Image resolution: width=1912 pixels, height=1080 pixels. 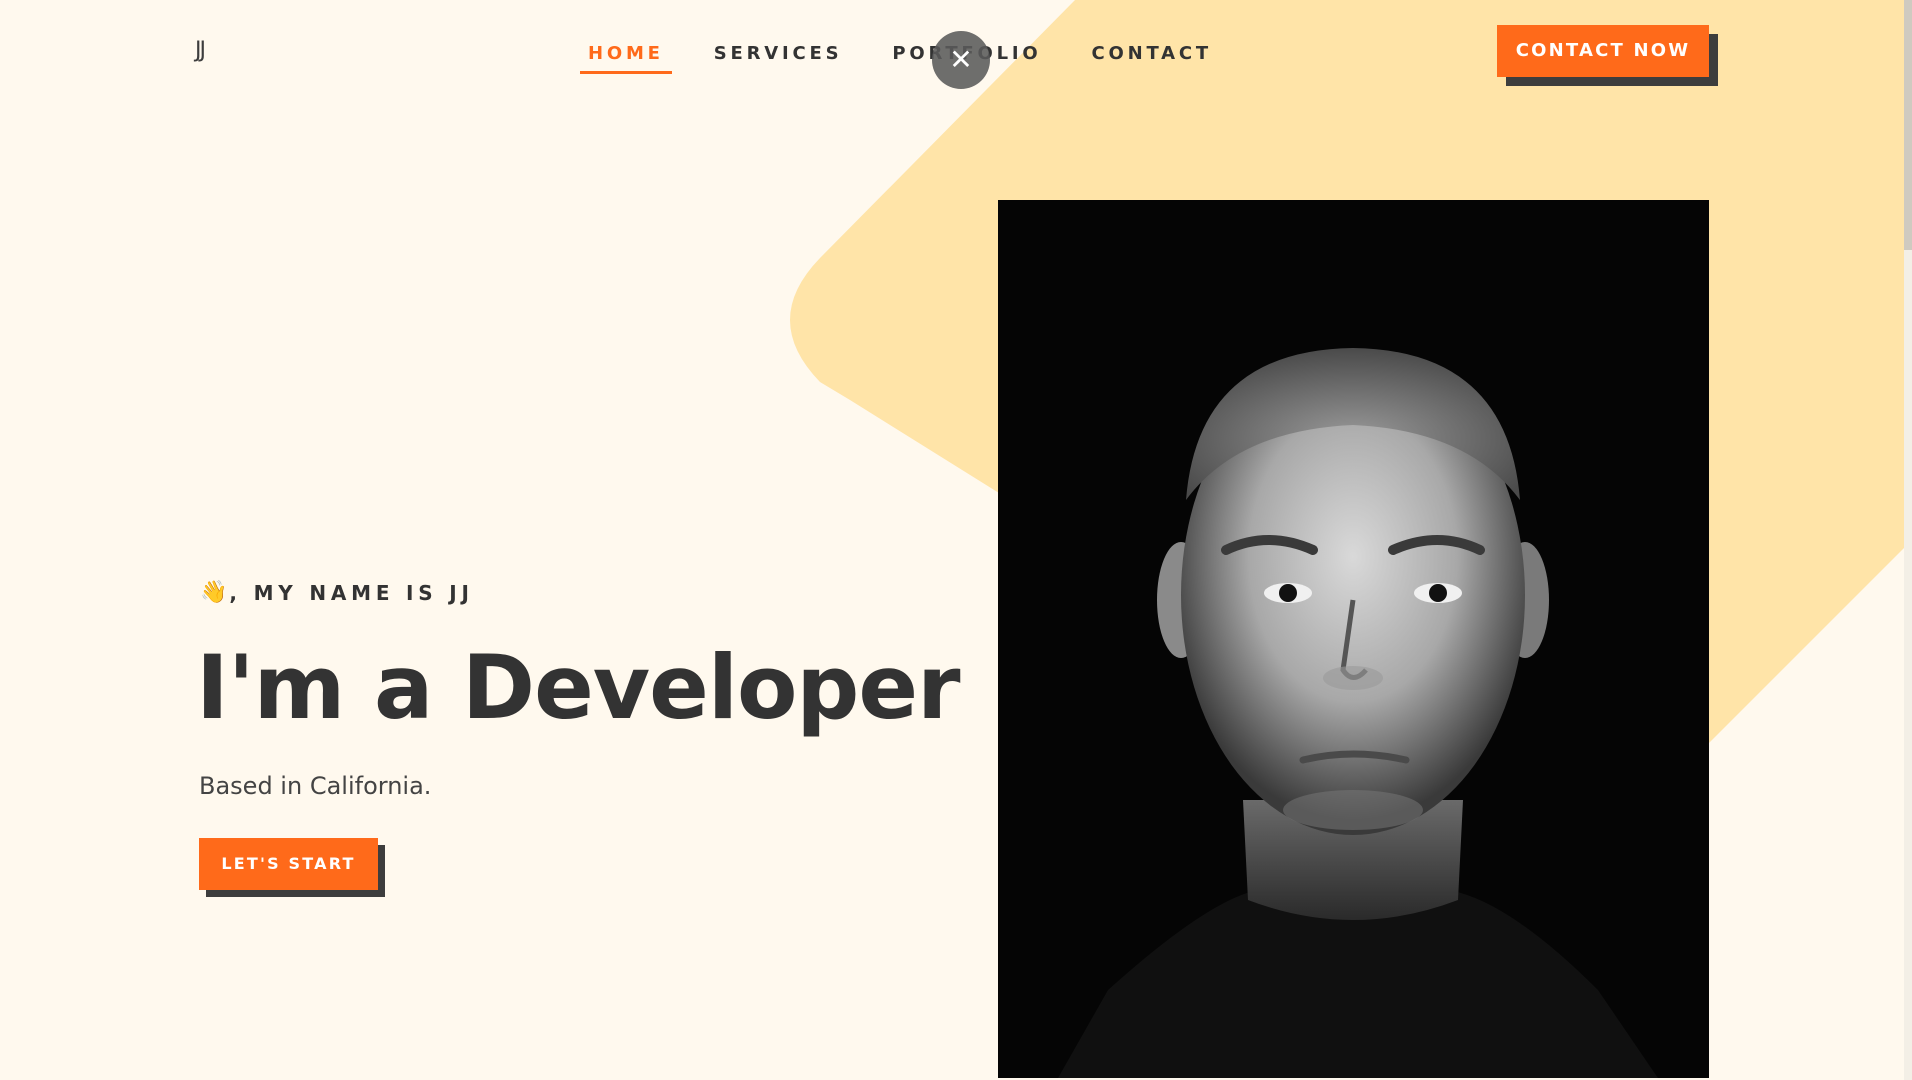 What do you see at coordinates (315, 786) in the screenshot?
I see `hero-subline: Based in California.` at bounding box center [315, 786].